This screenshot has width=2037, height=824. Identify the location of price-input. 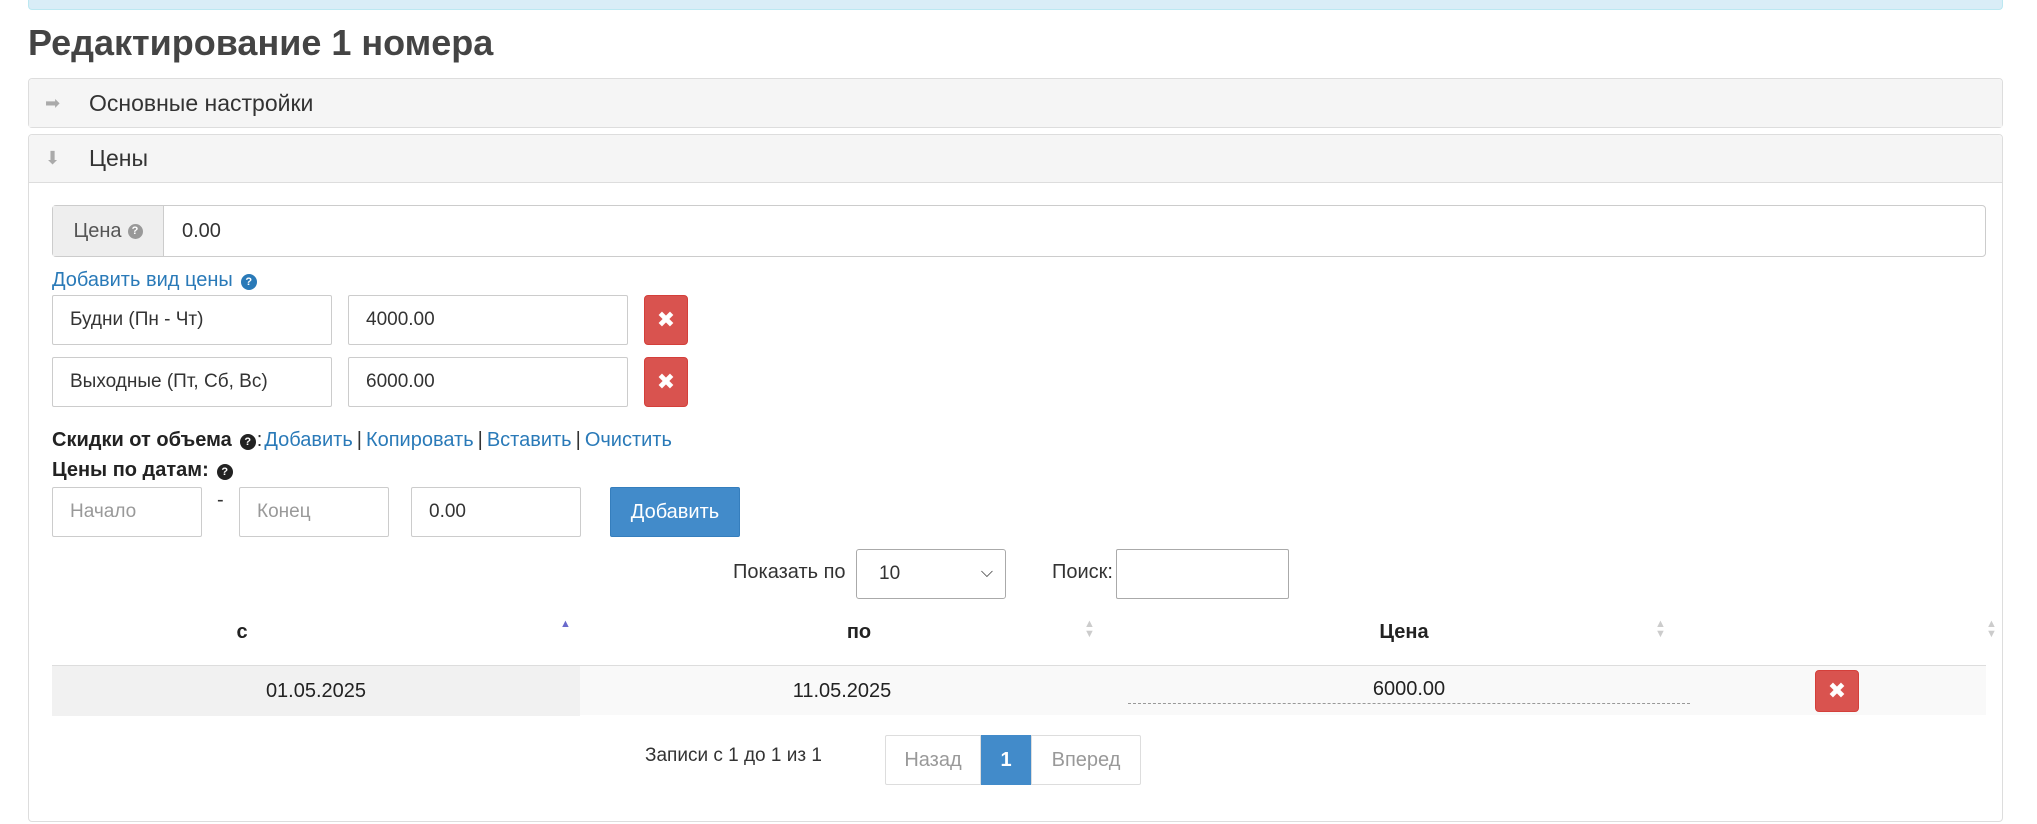
(1074, 231).